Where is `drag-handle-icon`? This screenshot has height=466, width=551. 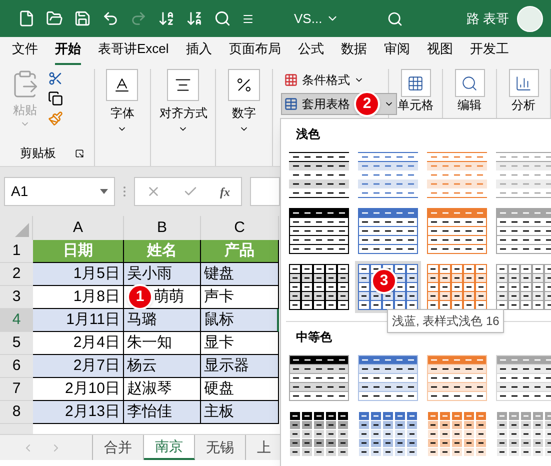 drag-handle-icon is located at coordinates (124, 191).